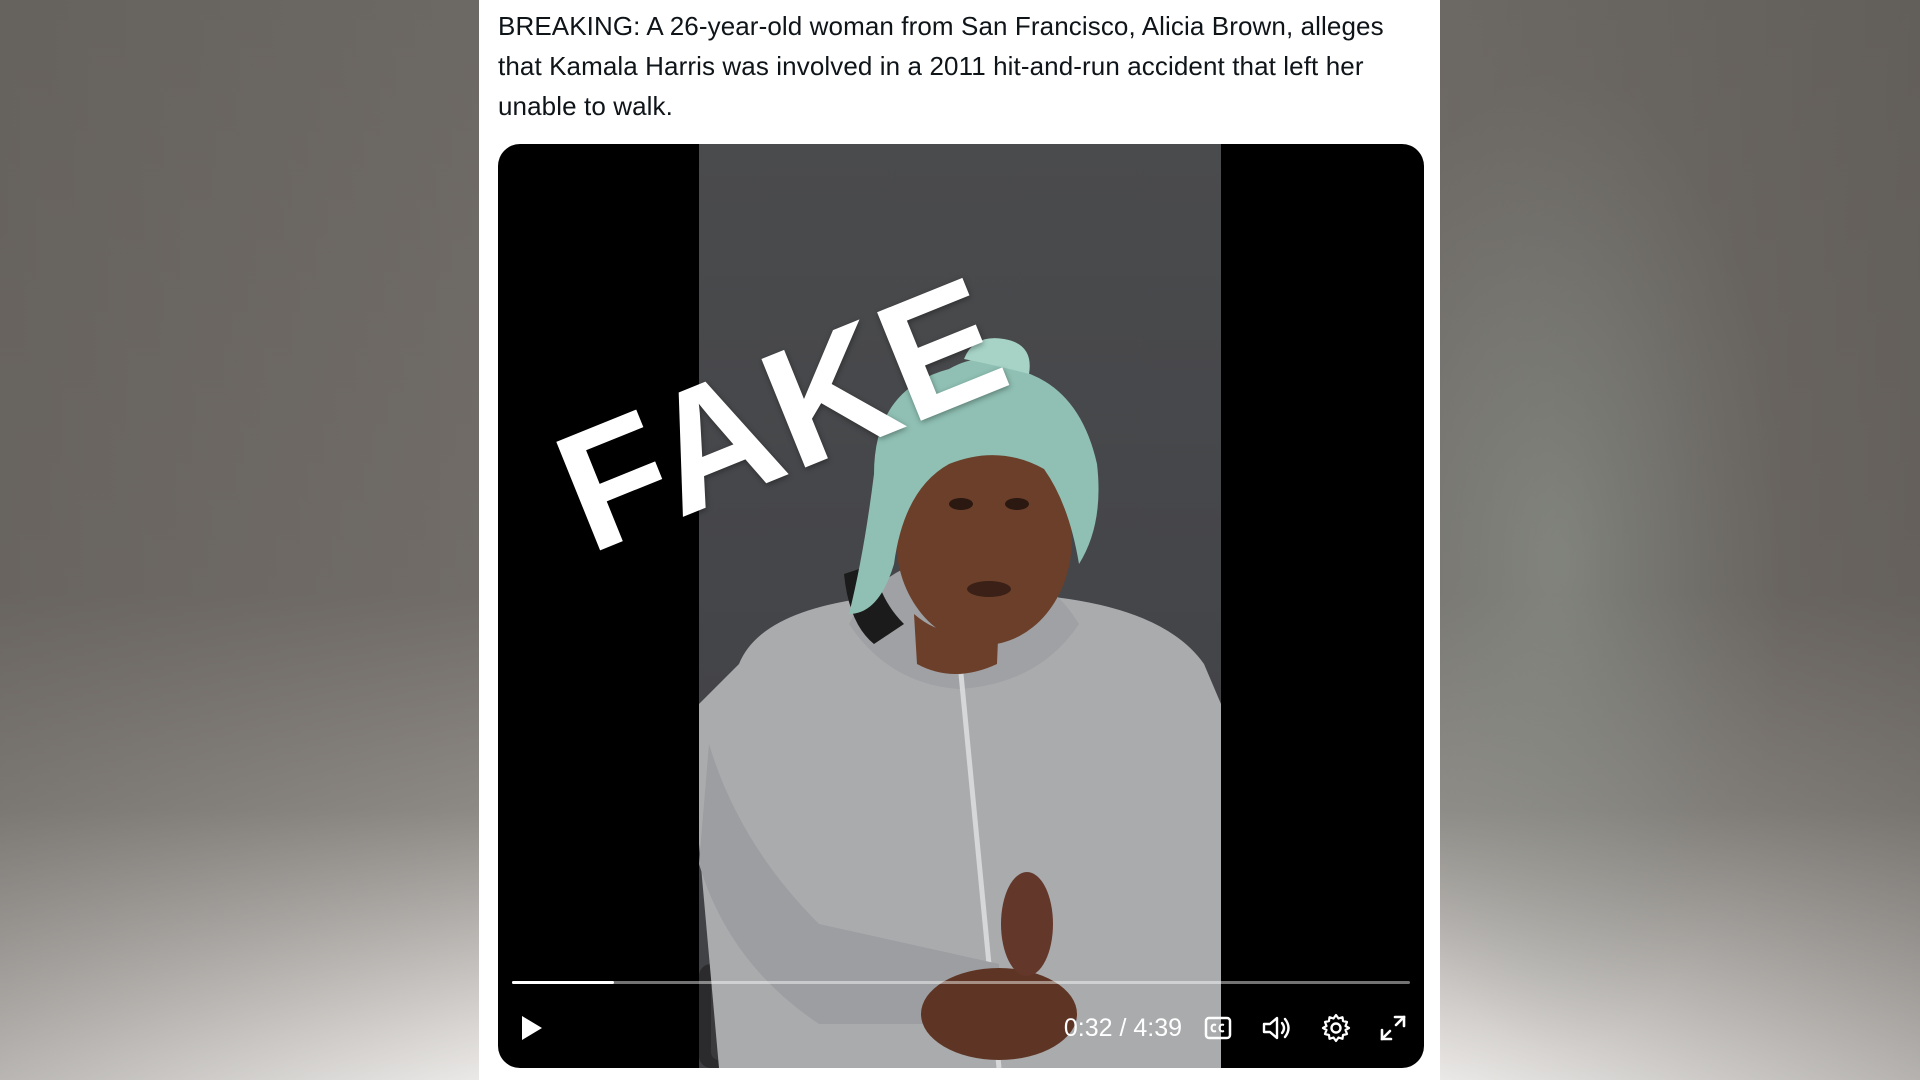 The width and height of the screenshot is (1920, 1080). I want to click on fullscreen-icon, so click(1393, 1028).